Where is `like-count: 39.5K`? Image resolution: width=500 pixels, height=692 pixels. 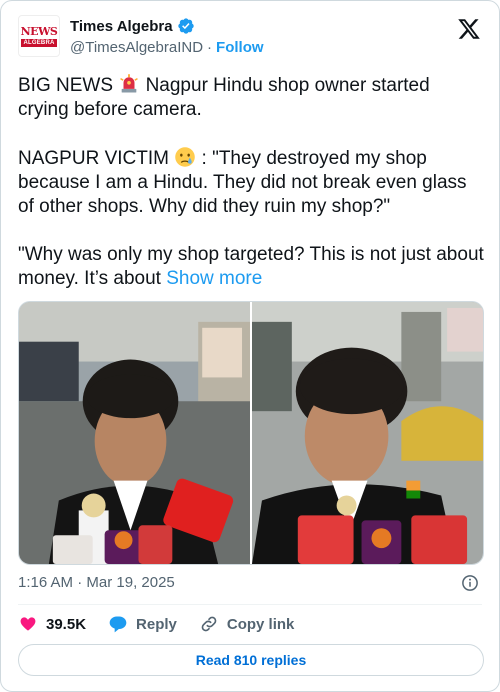 like-count: 39.5K is located at coordinates (66, 624).